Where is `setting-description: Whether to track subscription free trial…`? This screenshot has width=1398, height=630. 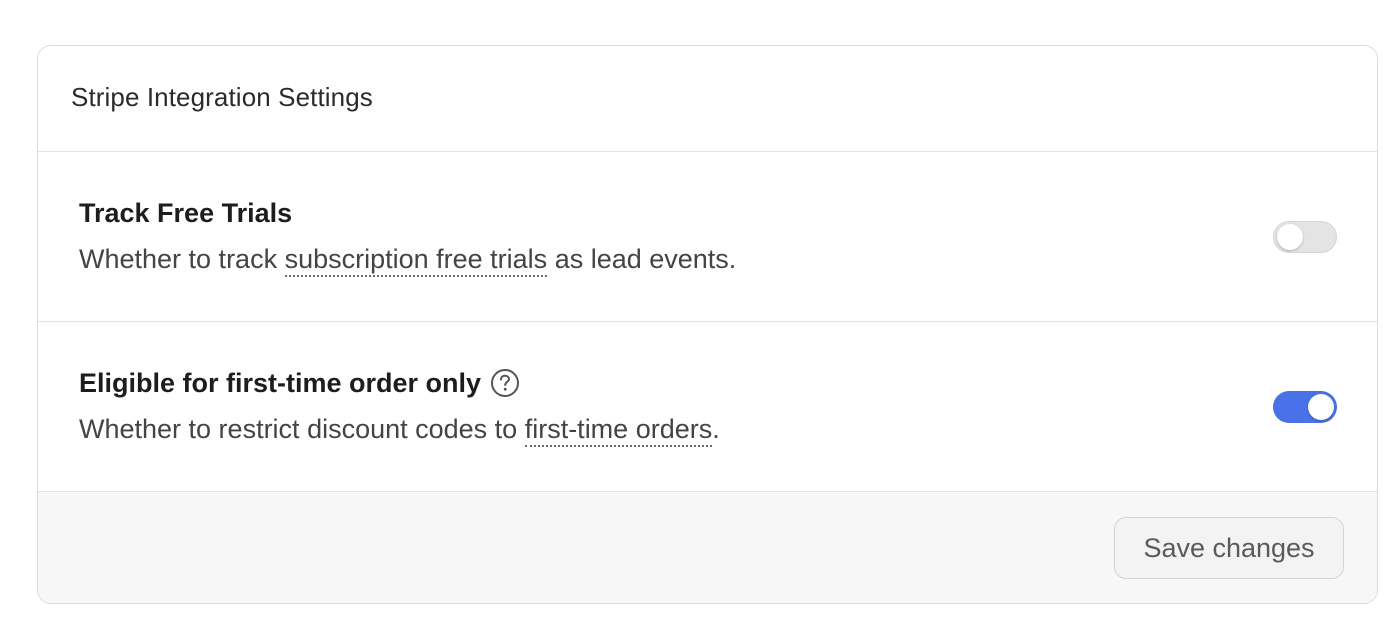
setting-description: Whether to track subscription free trial… is located at coordinates (408, 260).